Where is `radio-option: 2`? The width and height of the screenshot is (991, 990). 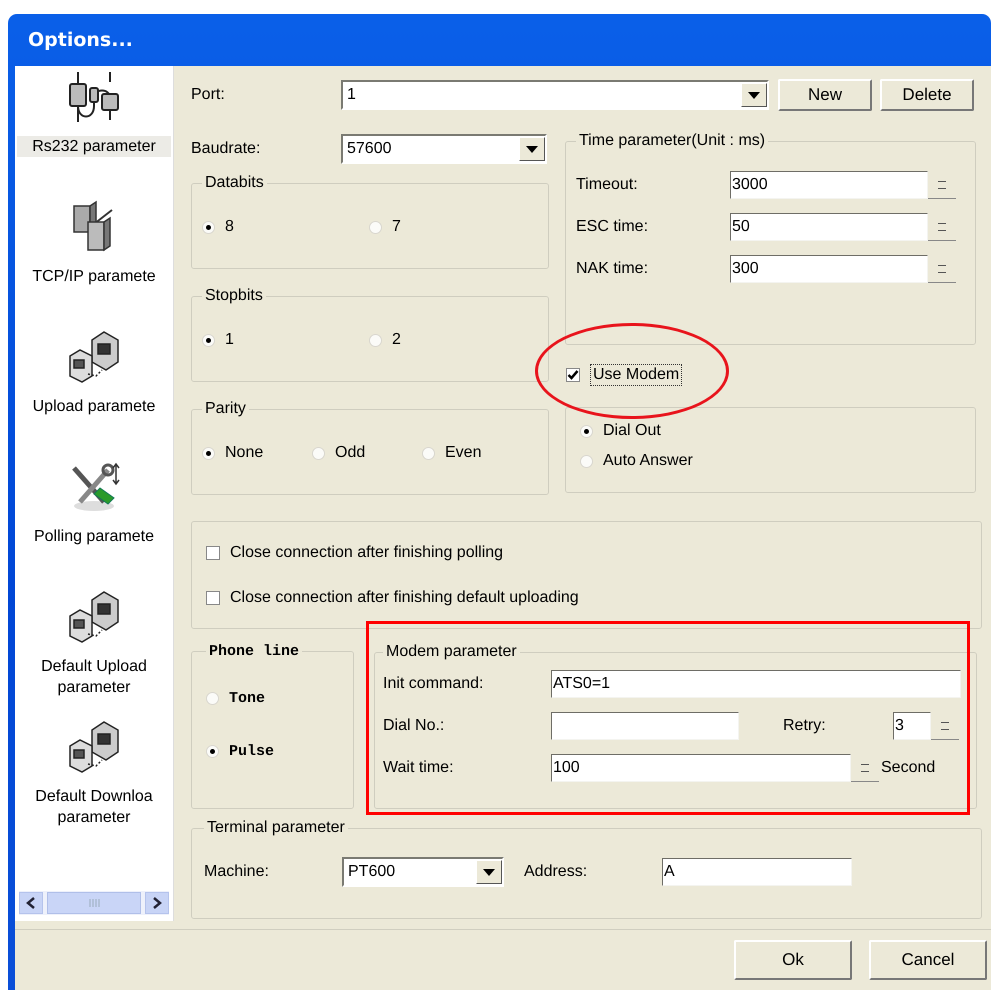
radio-option: 2 is located at coordinates (452, 340).